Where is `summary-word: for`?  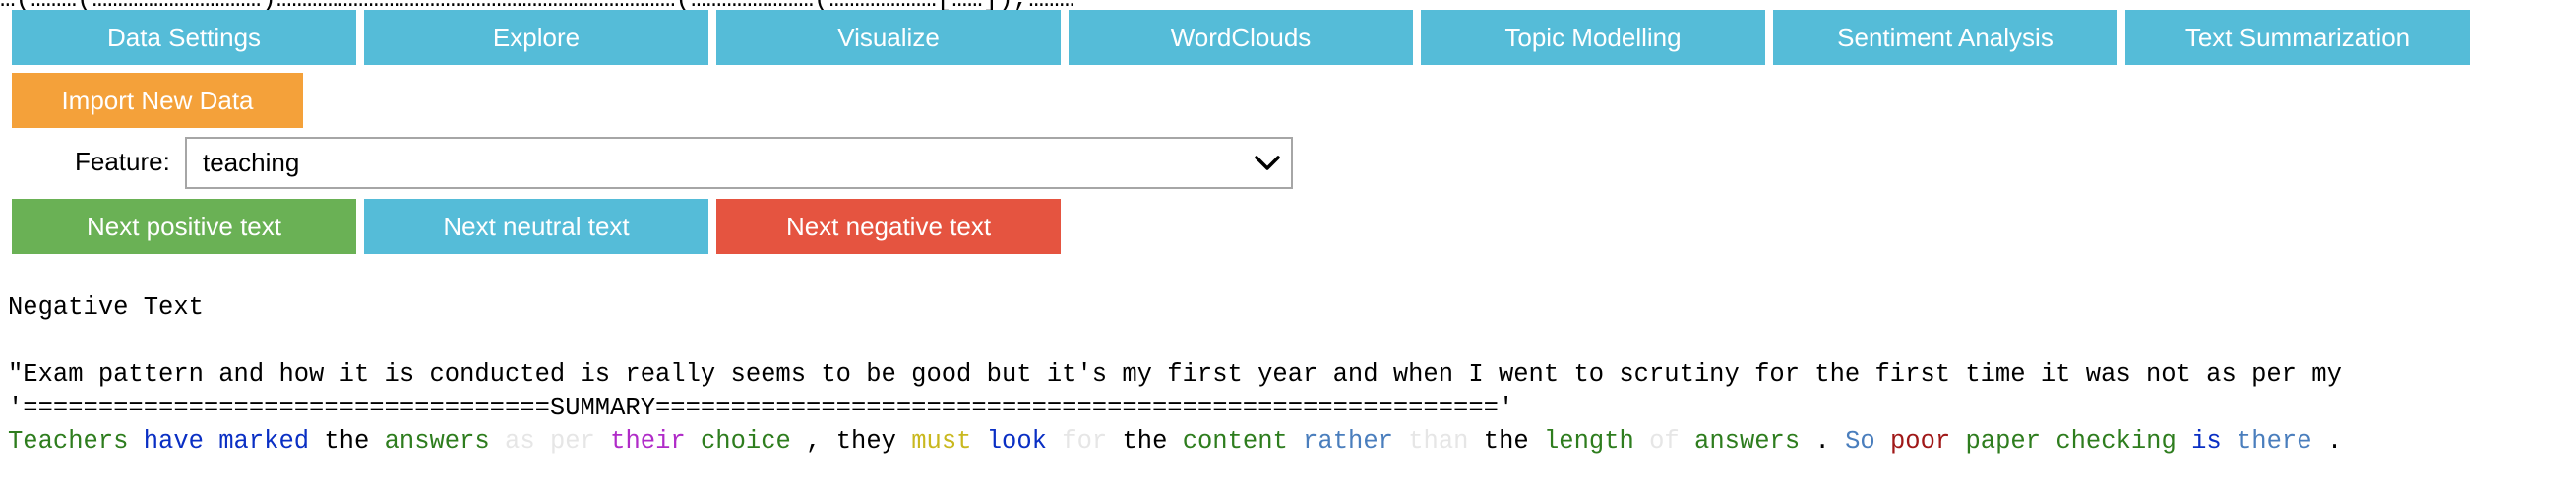
summary-word: for is located at coordinates (1092, 441).